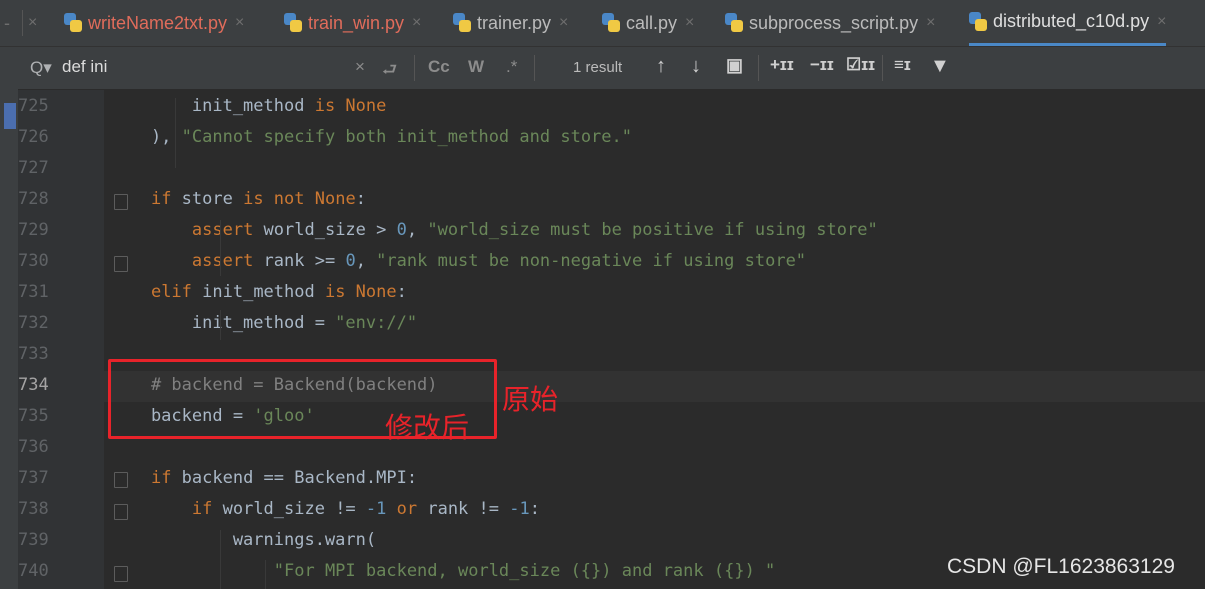 This screenshot has height=589, width=1205. What do you see at coordinates (834, 22) in the screenshot?
I see `tab-label: subprocess_script.py` at bounding box center [834, 22].